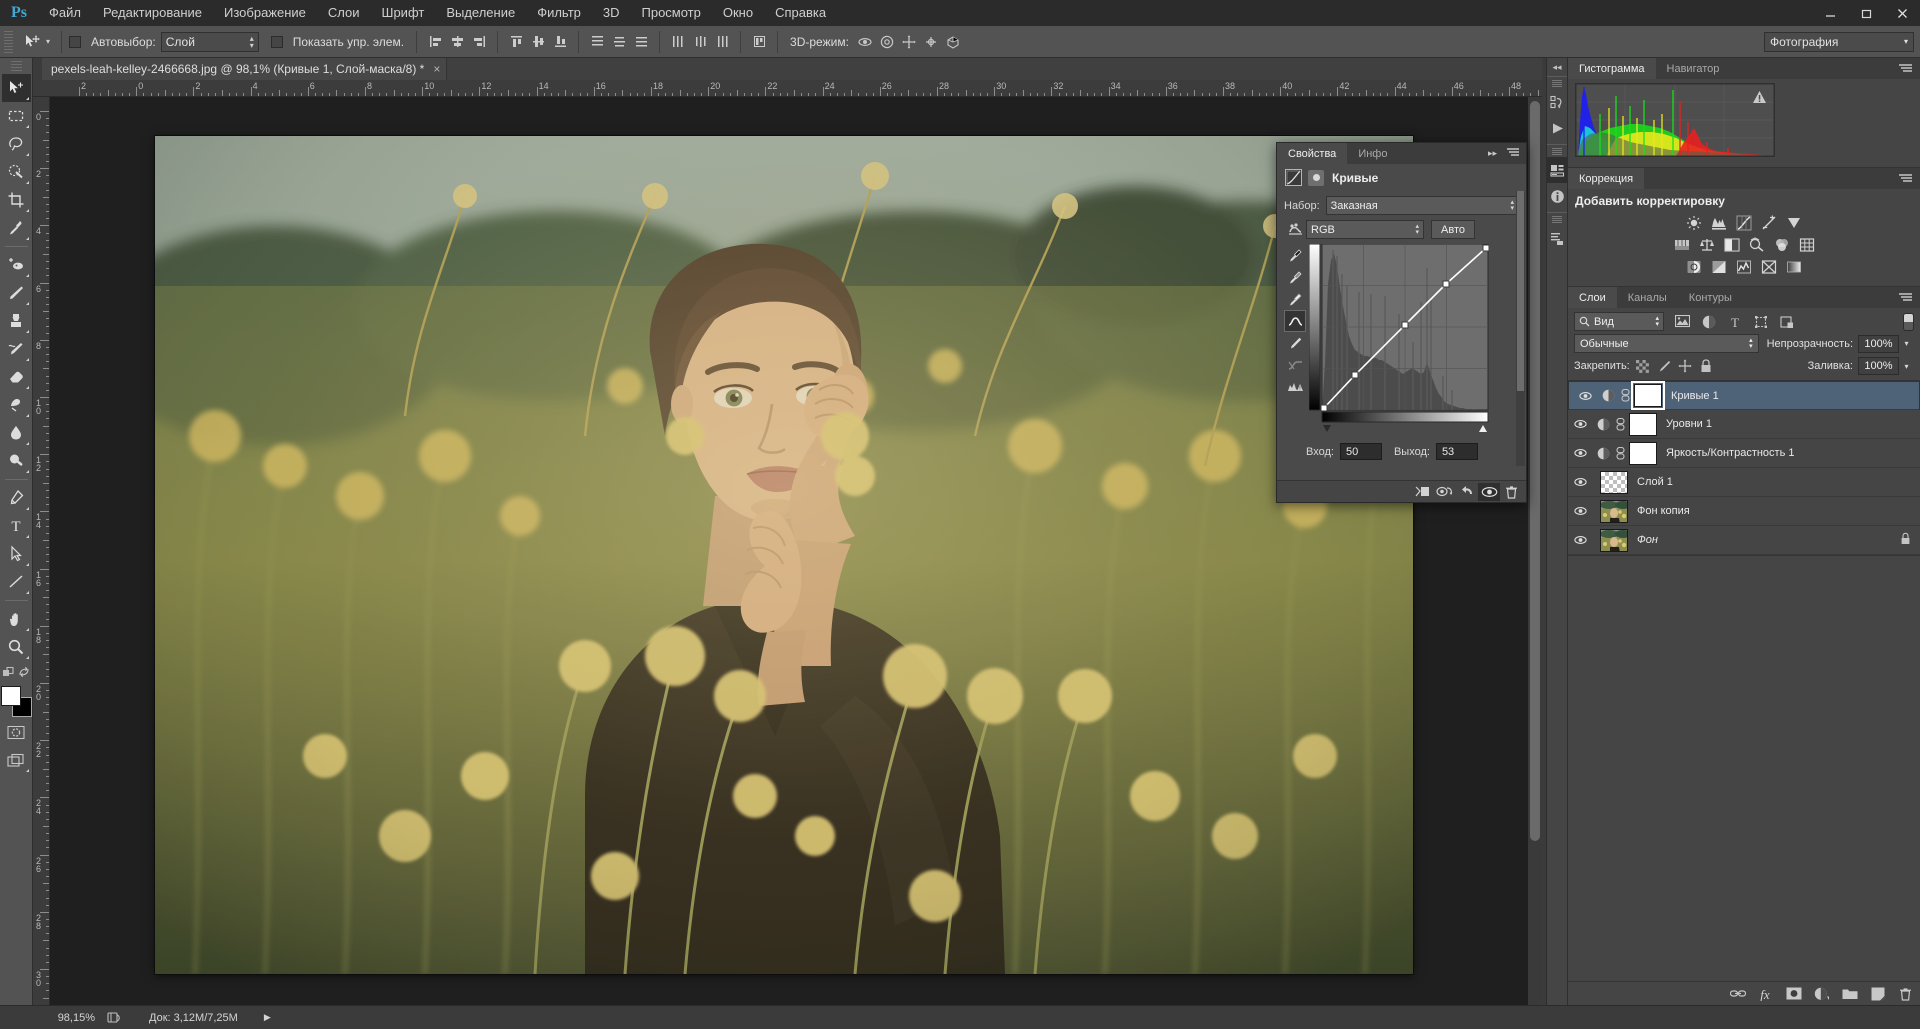  I want to click on pan-3d-icon, so click(909, 42).